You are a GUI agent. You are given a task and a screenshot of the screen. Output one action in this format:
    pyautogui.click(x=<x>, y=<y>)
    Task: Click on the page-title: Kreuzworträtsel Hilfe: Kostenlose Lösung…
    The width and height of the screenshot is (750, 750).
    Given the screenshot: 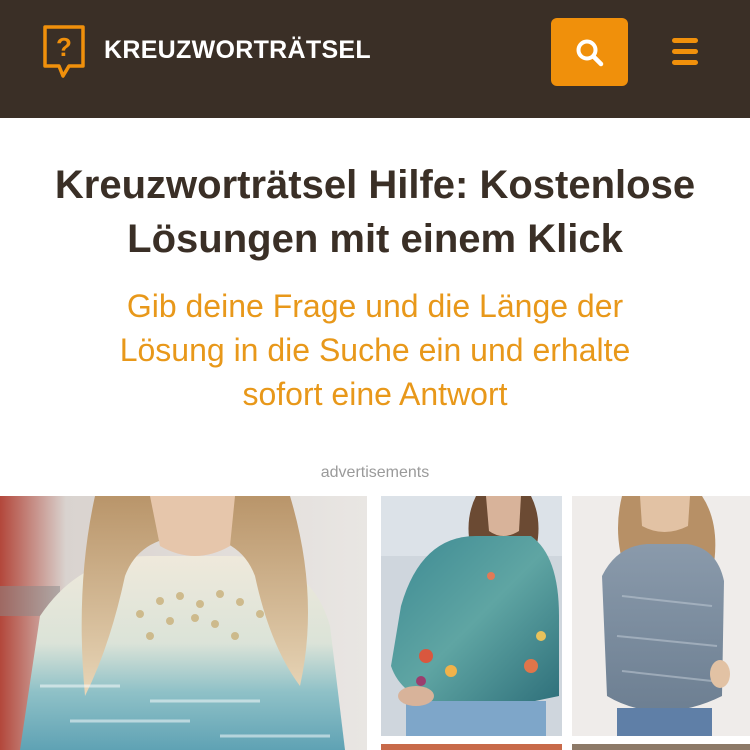 What is the action you would take?
    pyautogui.click(x=375, y=212)
    